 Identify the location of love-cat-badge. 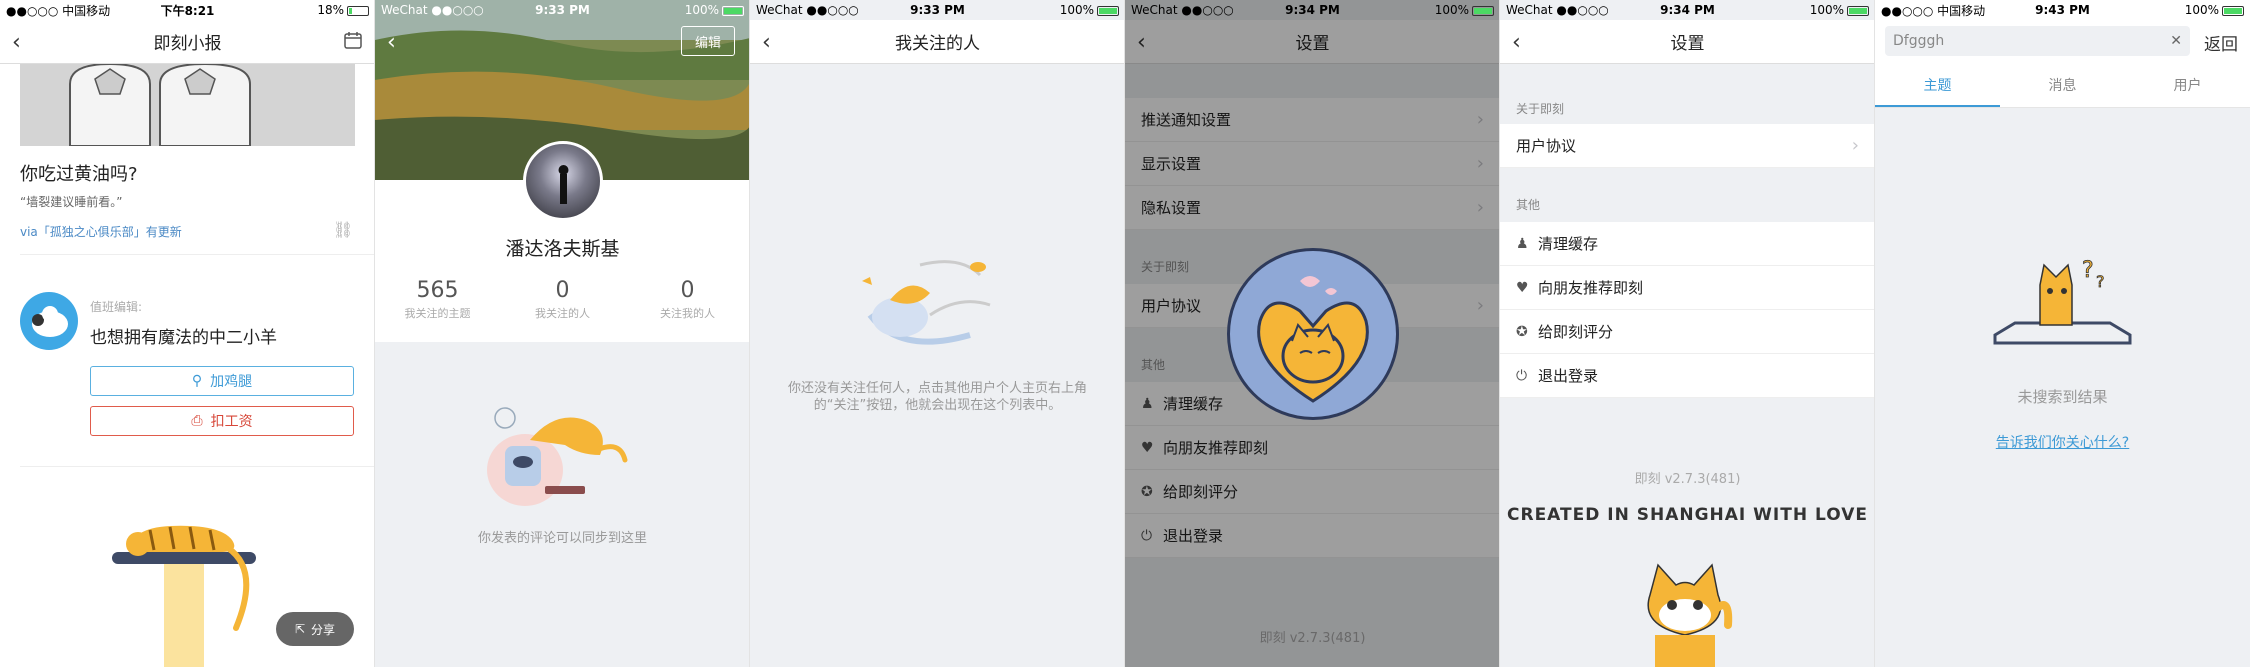
(1313, 334).